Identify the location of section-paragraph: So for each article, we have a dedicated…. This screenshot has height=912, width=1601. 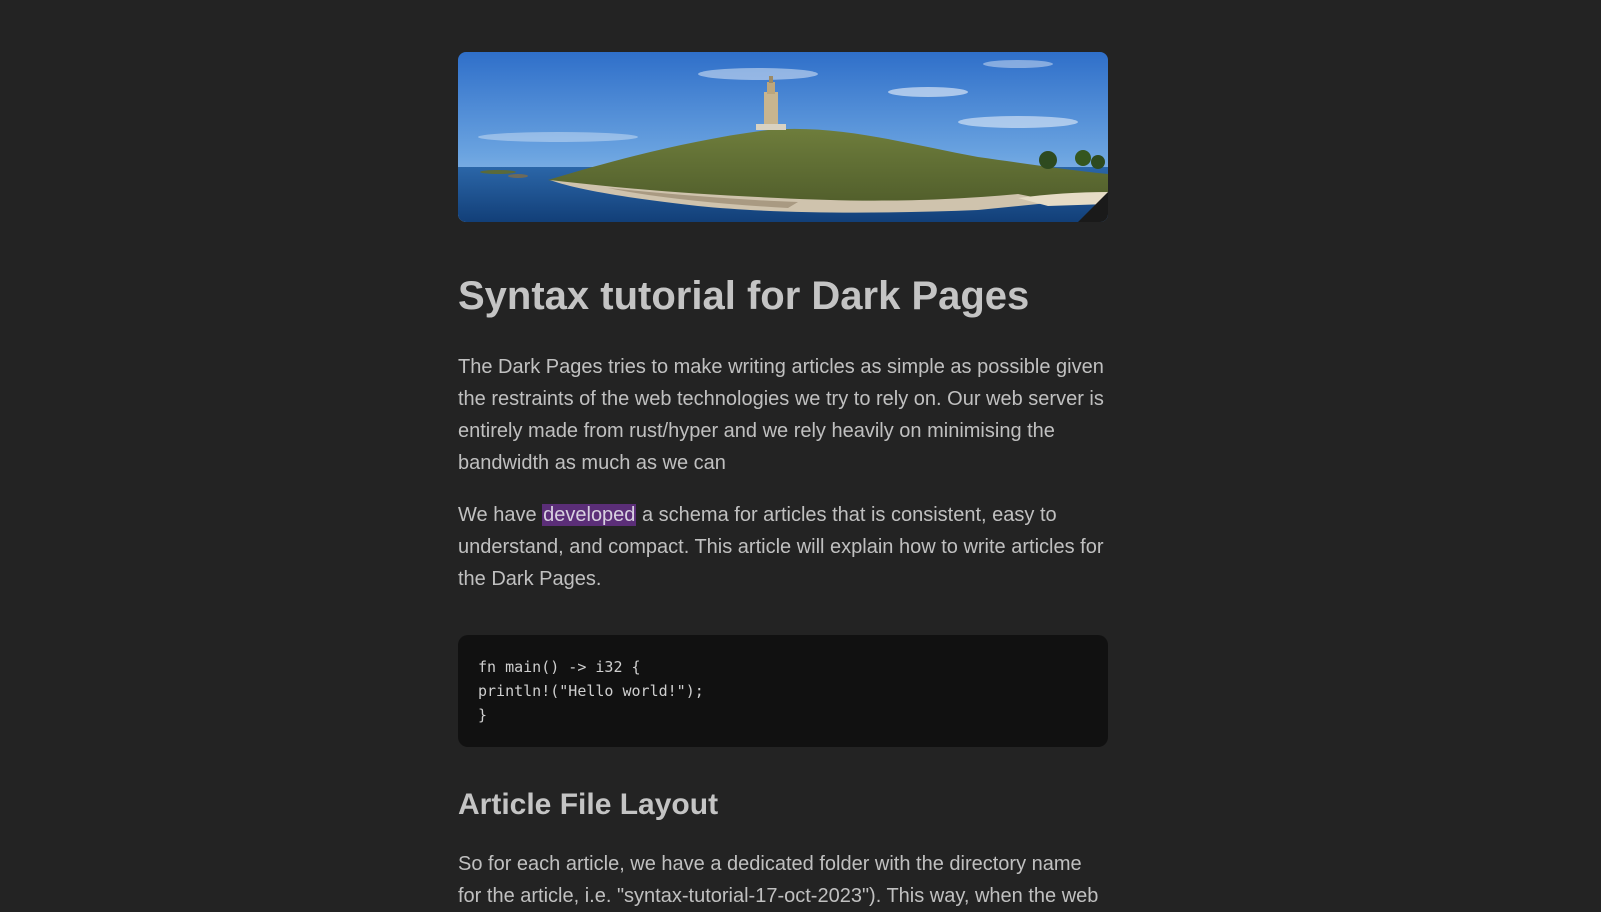
(783, 880).